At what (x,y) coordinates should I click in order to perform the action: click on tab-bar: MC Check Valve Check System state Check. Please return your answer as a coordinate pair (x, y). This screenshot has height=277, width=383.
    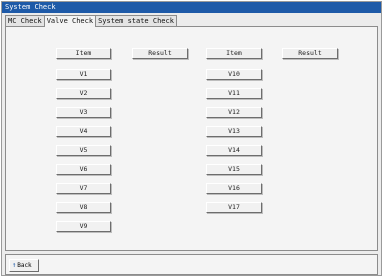
    Looking at the image, I should click on (91, 21).